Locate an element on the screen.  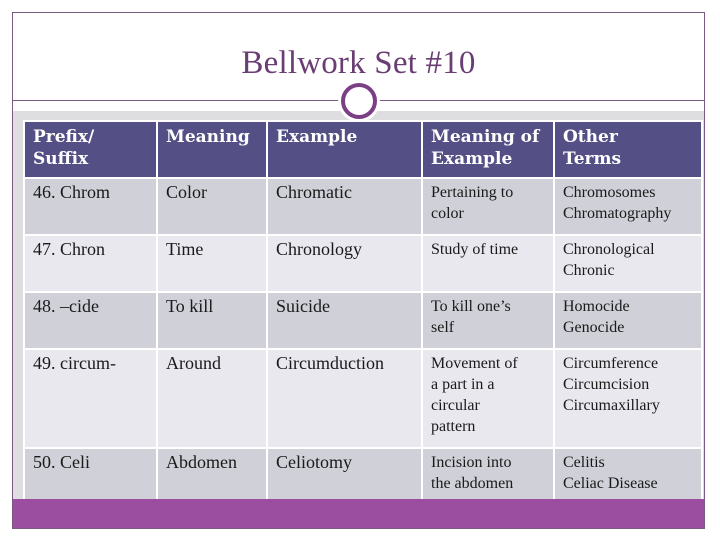
cell-line: a part in a is located at coordinates (463, 384).